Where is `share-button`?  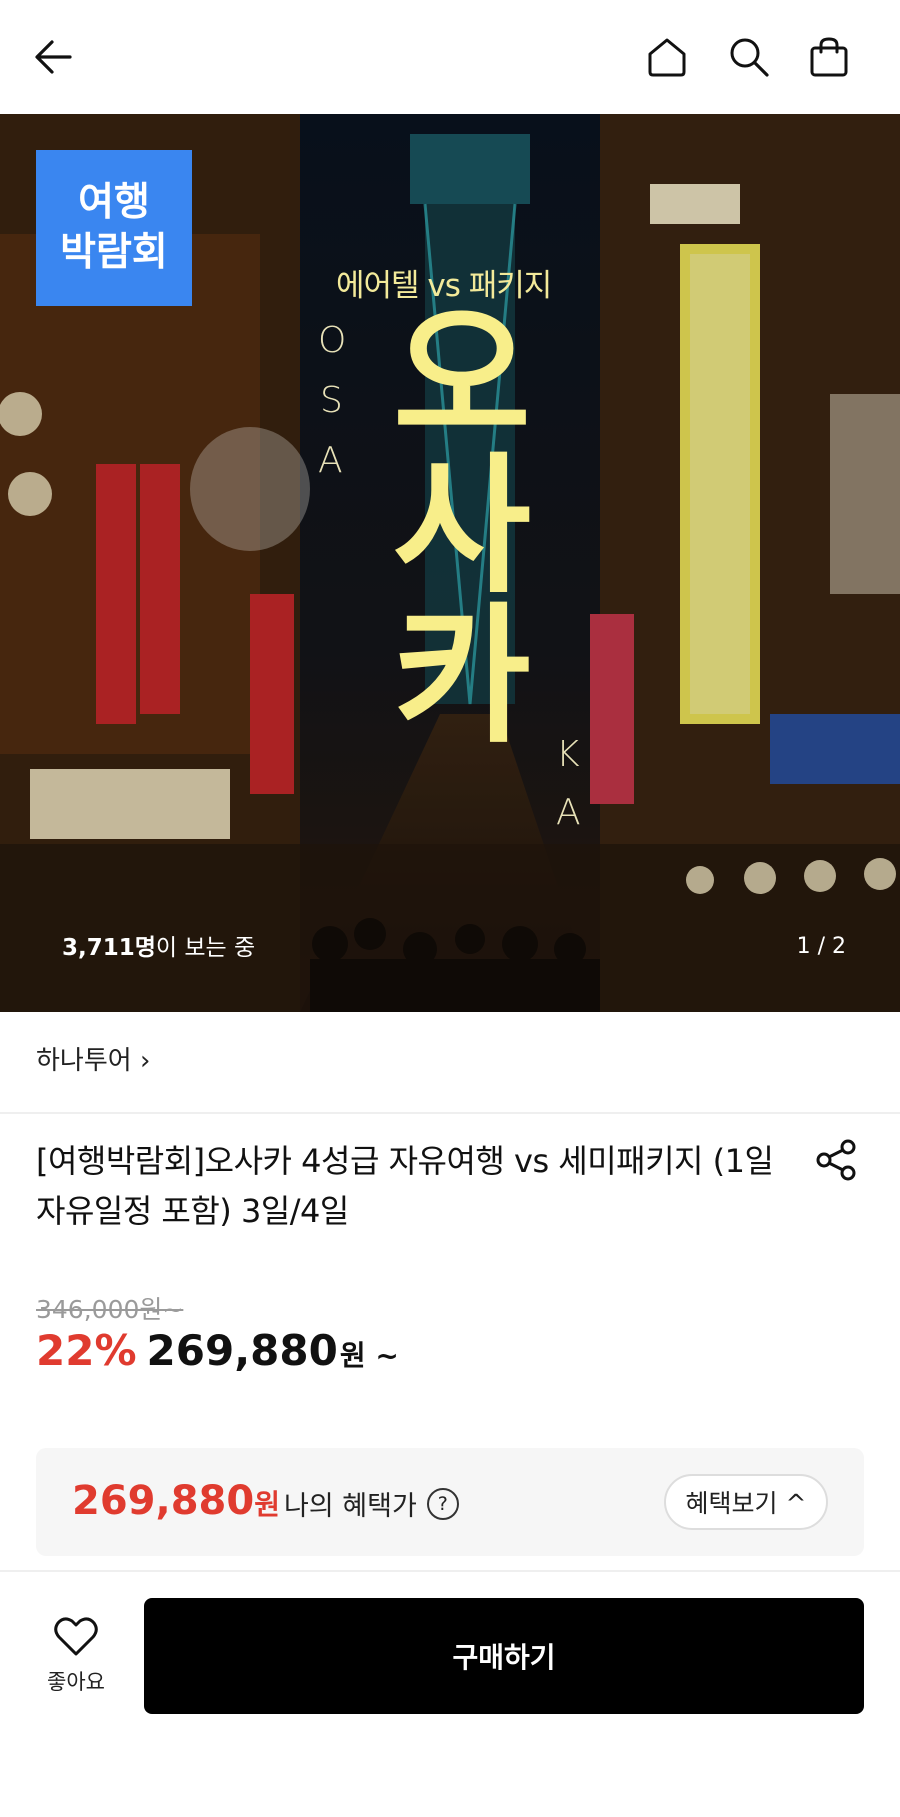 share-button is located at coordinates (836, 1160).